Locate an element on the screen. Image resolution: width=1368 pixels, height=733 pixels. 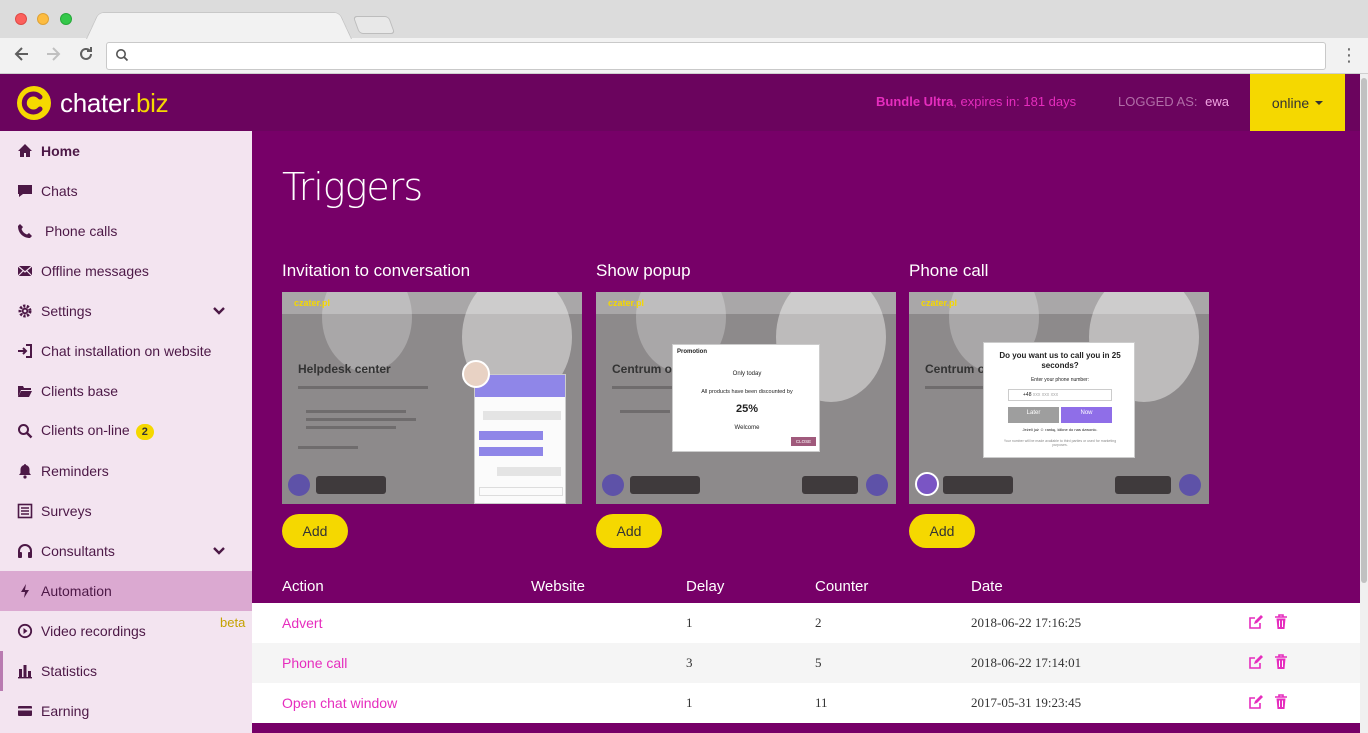
card-title: Phone call is located at coordinates (949, 270).